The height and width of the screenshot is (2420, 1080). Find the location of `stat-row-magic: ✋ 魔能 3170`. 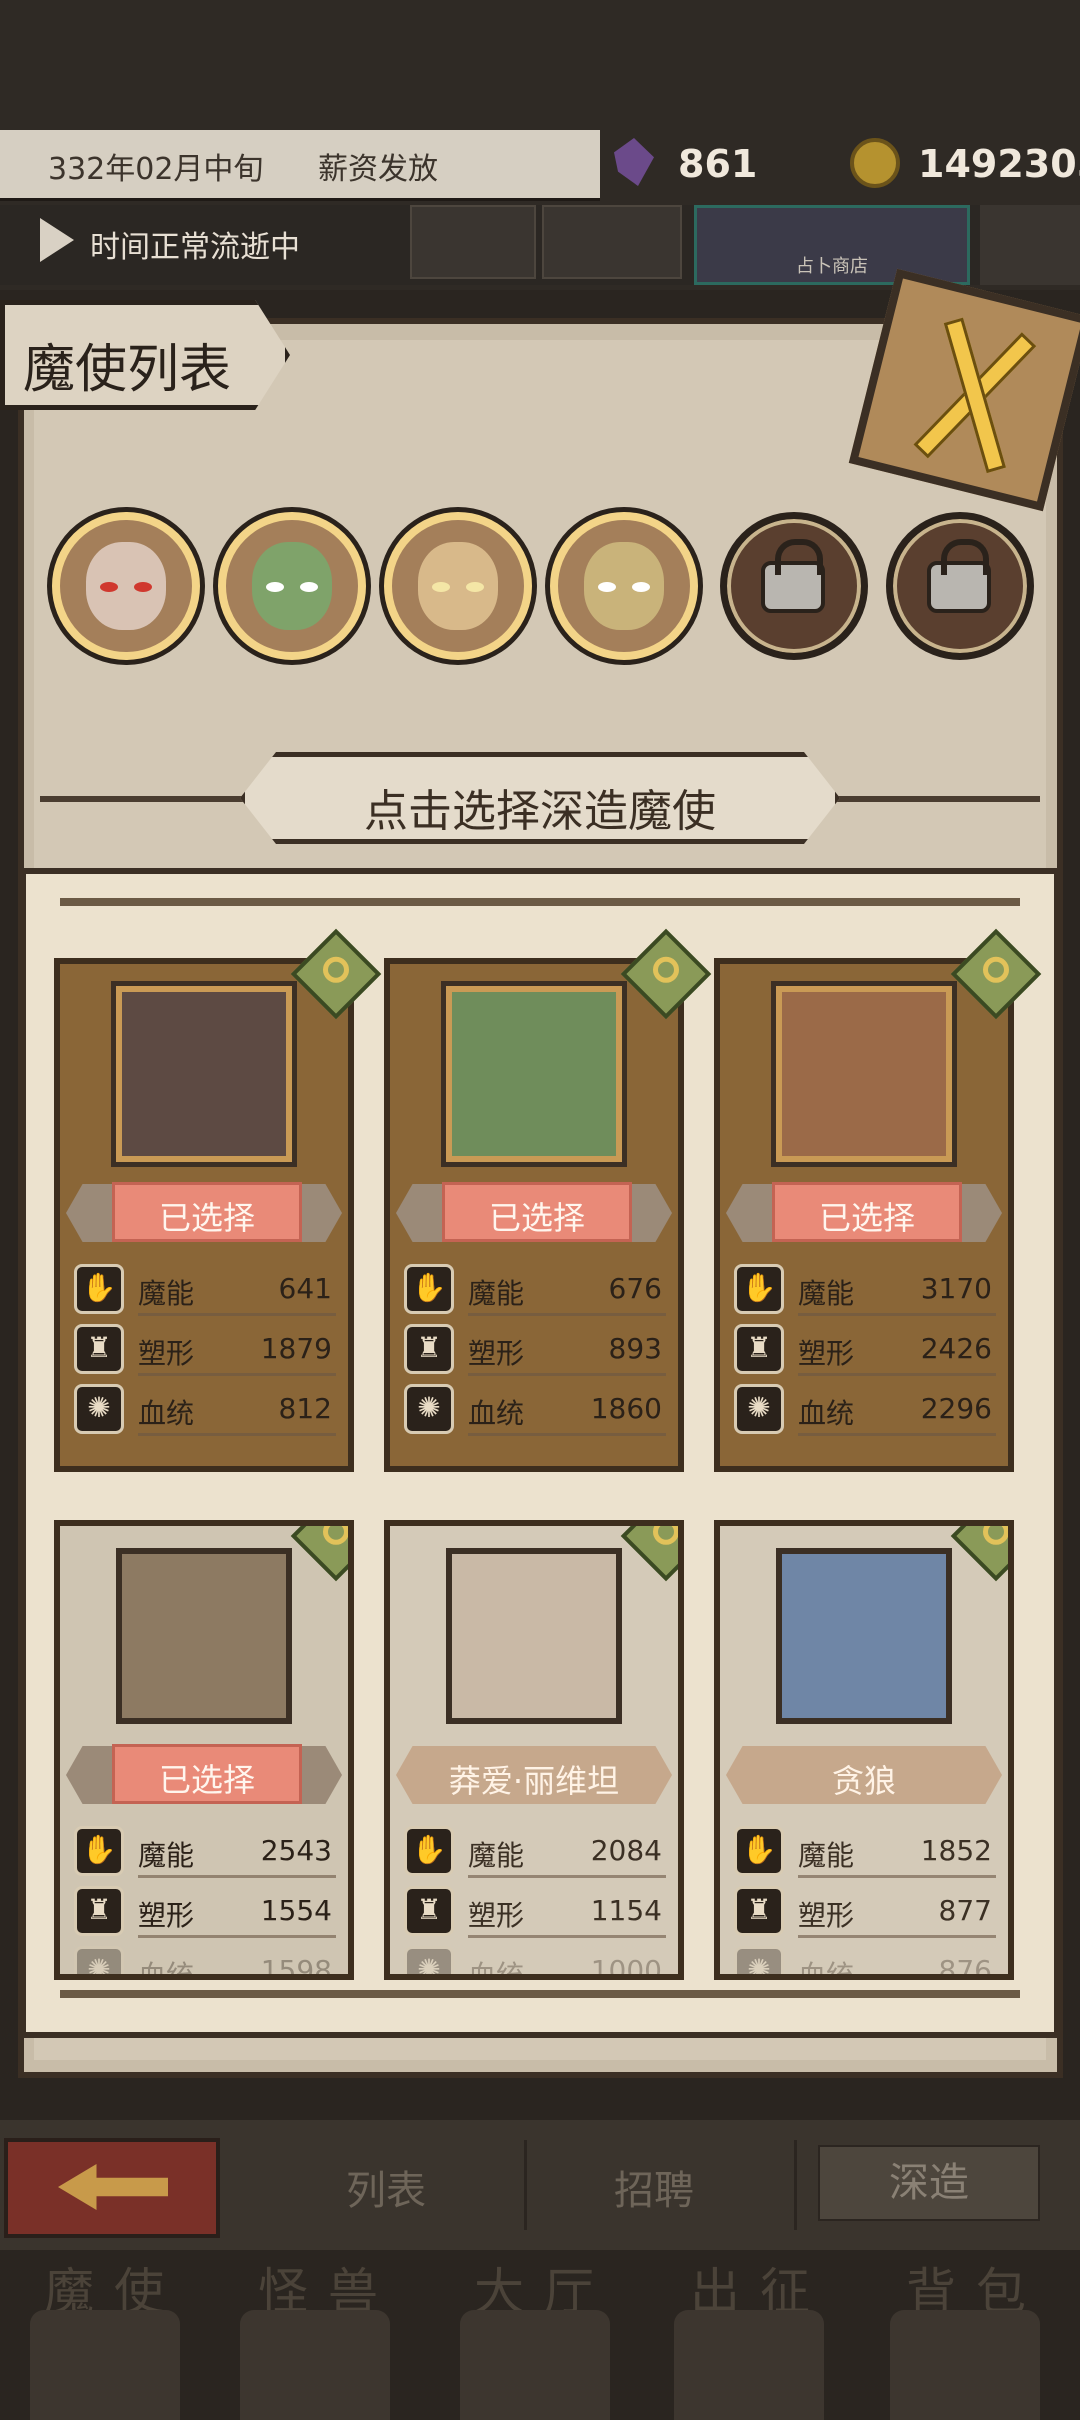

stat-row-magic: ✋ 魔能 3170 is located at coordinates (869, 1290).